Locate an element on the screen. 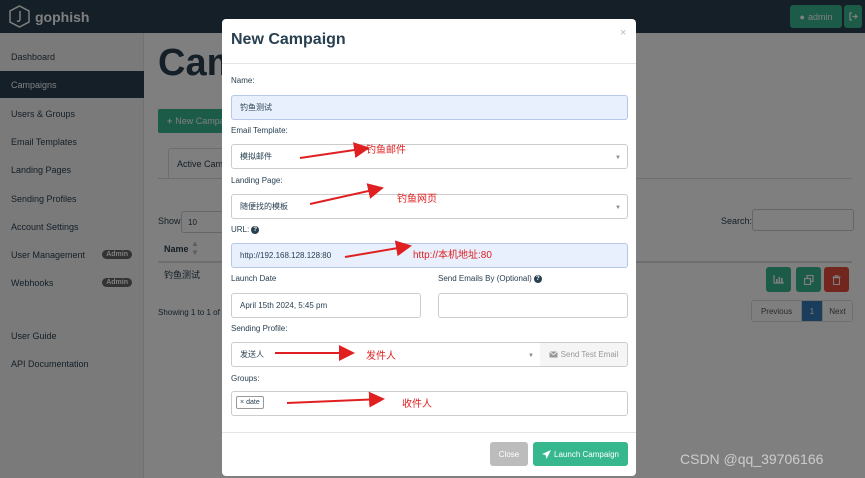 Image resolution: width=865 pixels, height=478 pixels. annotation-arrow-url is located at coordinates (378, 249).